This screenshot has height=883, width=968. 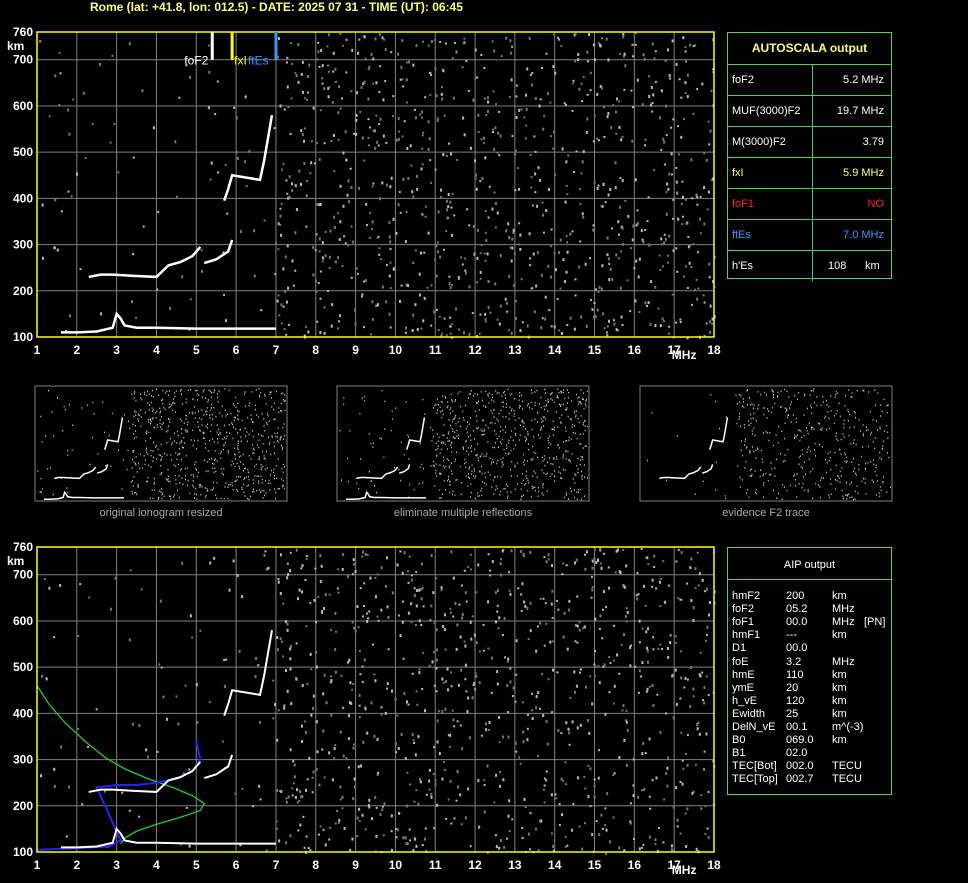 I want to click on y-tick-label: 600, so click(x=23, y=106).